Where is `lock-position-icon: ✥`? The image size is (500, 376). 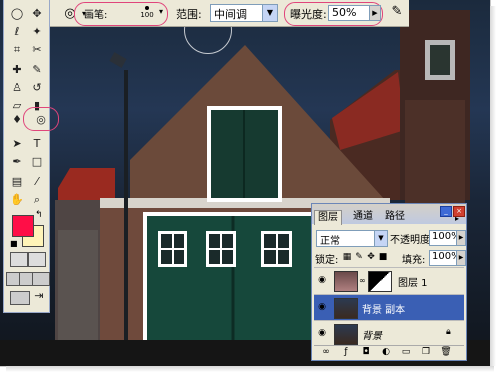
lock-position-icon: ✥ is located at coordinates (371, 257).